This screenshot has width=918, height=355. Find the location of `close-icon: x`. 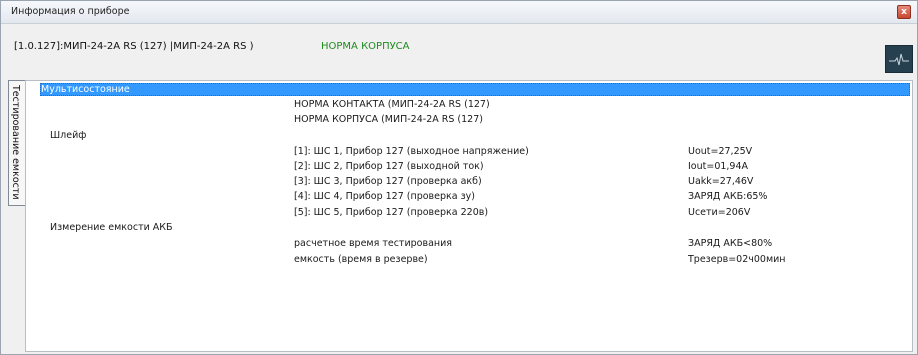

close-icon: x is located at coordinates (904, 12).